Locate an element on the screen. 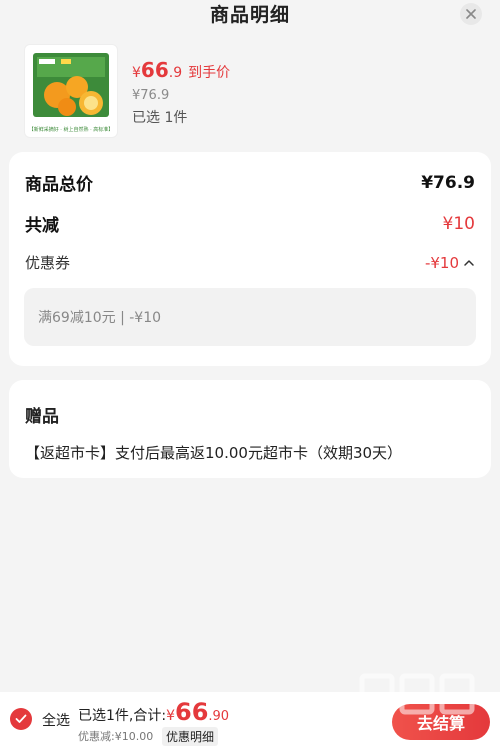  select-all-checkbox is located at coordinates (21, 719).